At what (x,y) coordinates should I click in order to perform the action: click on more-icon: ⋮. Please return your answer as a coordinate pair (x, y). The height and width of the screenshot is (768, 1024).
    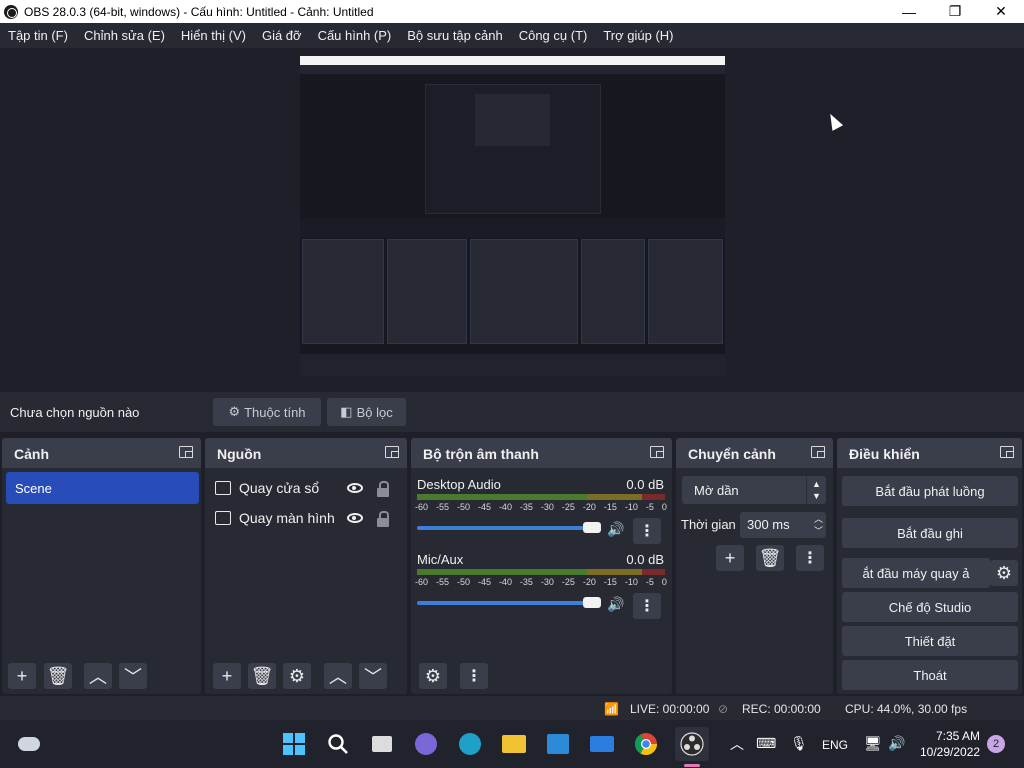
    Looking at the image, I should click on (810, 558).